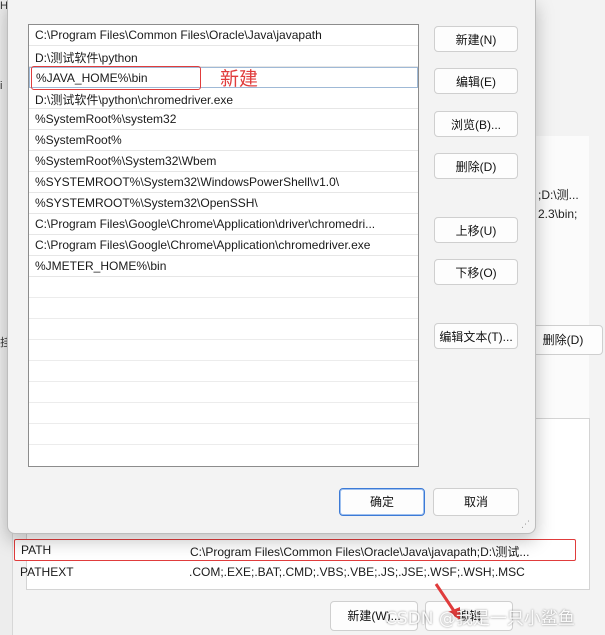 The height and width of the screenshot is (635, 605). Describe the element at coordinates (223, 266) in the screenshot. I see `list-item: %JMETER_HOME%\bin` at that location.